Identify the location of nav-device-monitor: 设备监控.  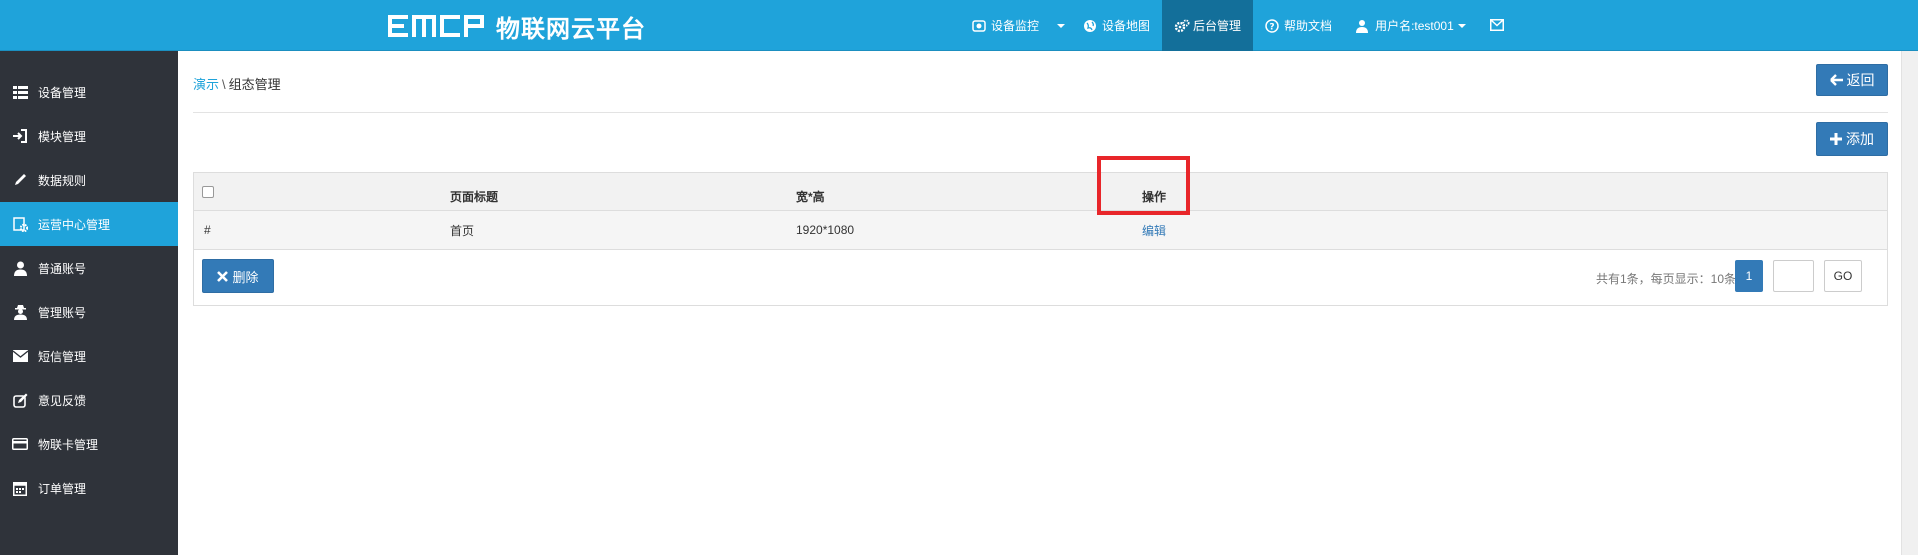
(1005, 25).